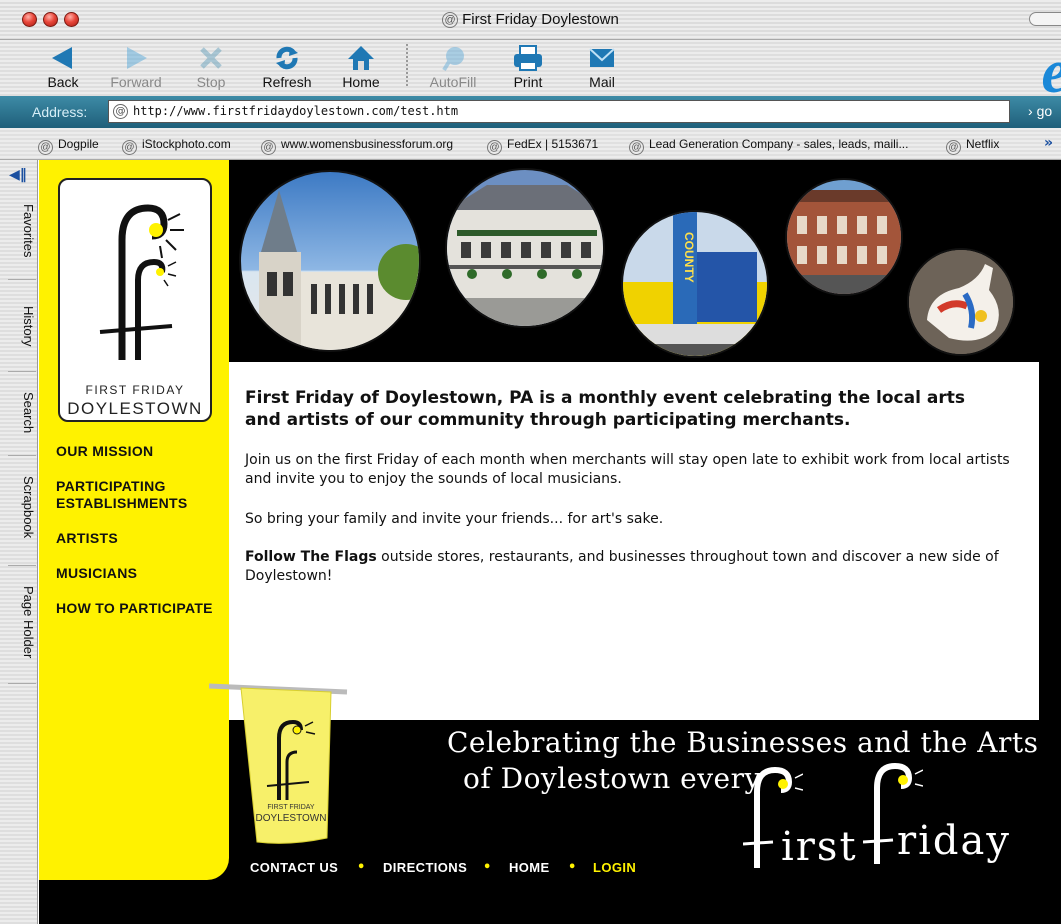 Image resolution: width=1061 pixels, height=924 pixels. What do you see at coordinates (211, 58) in the screenshot?
I see `stop-x-icon` at bounding box center [211, 58].